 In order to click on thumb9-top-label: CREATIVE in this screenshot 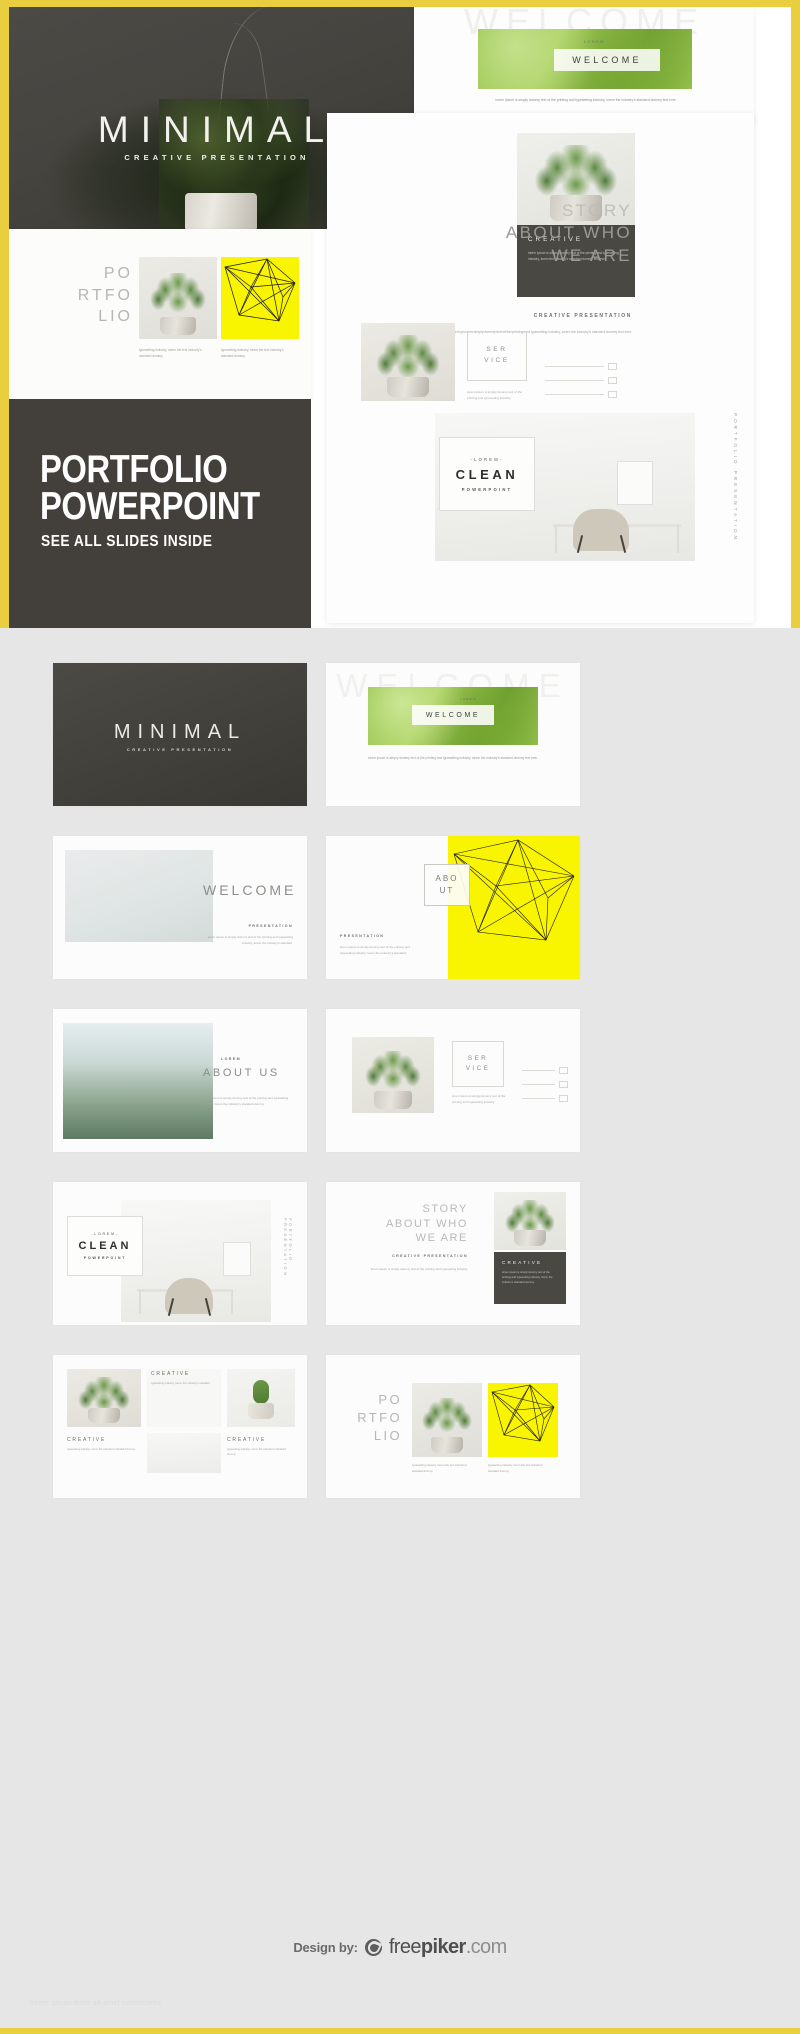, I will do `click(171, 1374)`.